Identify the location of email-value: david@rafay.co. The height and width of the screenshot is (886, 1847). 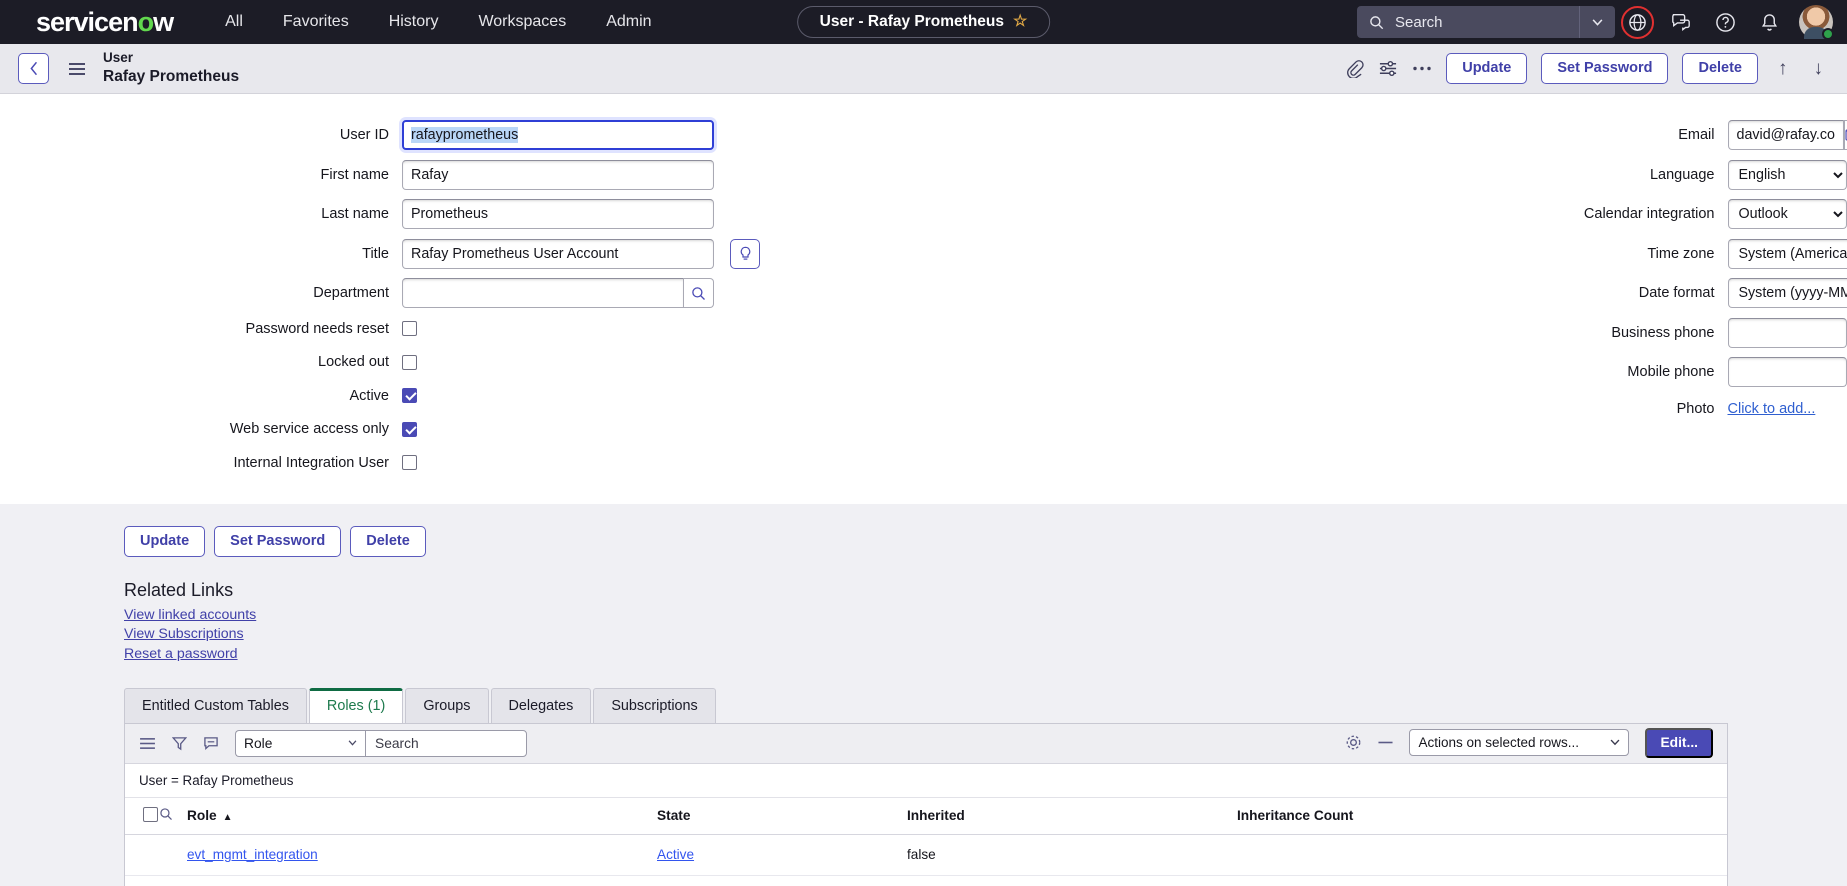
(1786, 135).